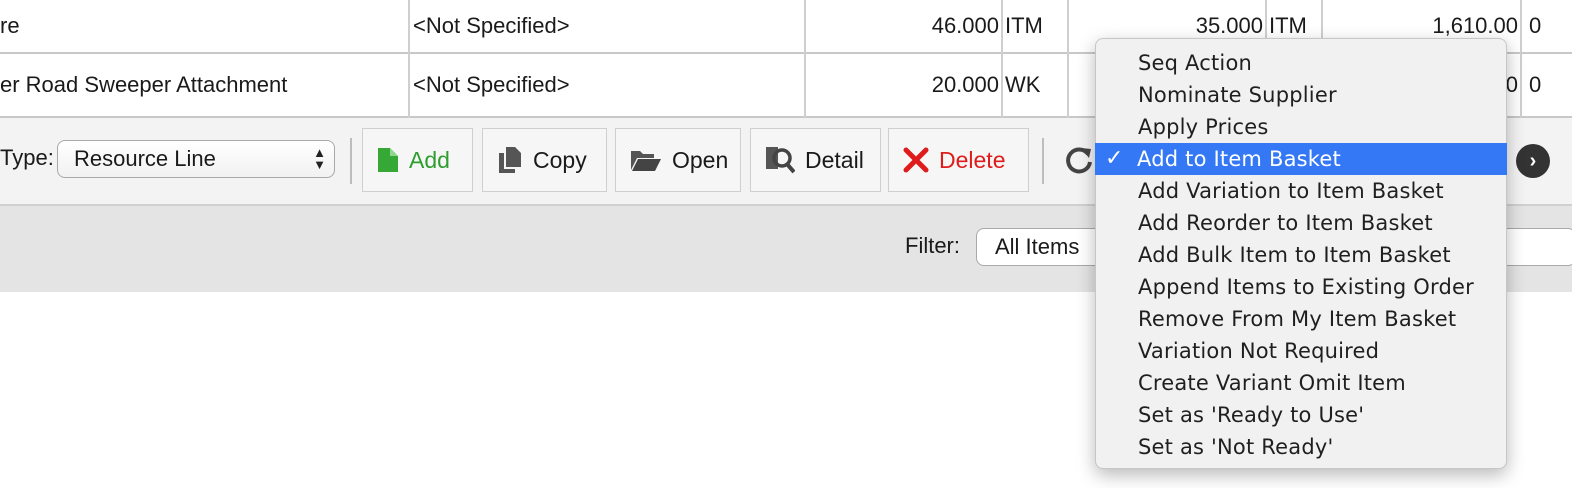  I want to click on add-button: Add, so click(417, 160).